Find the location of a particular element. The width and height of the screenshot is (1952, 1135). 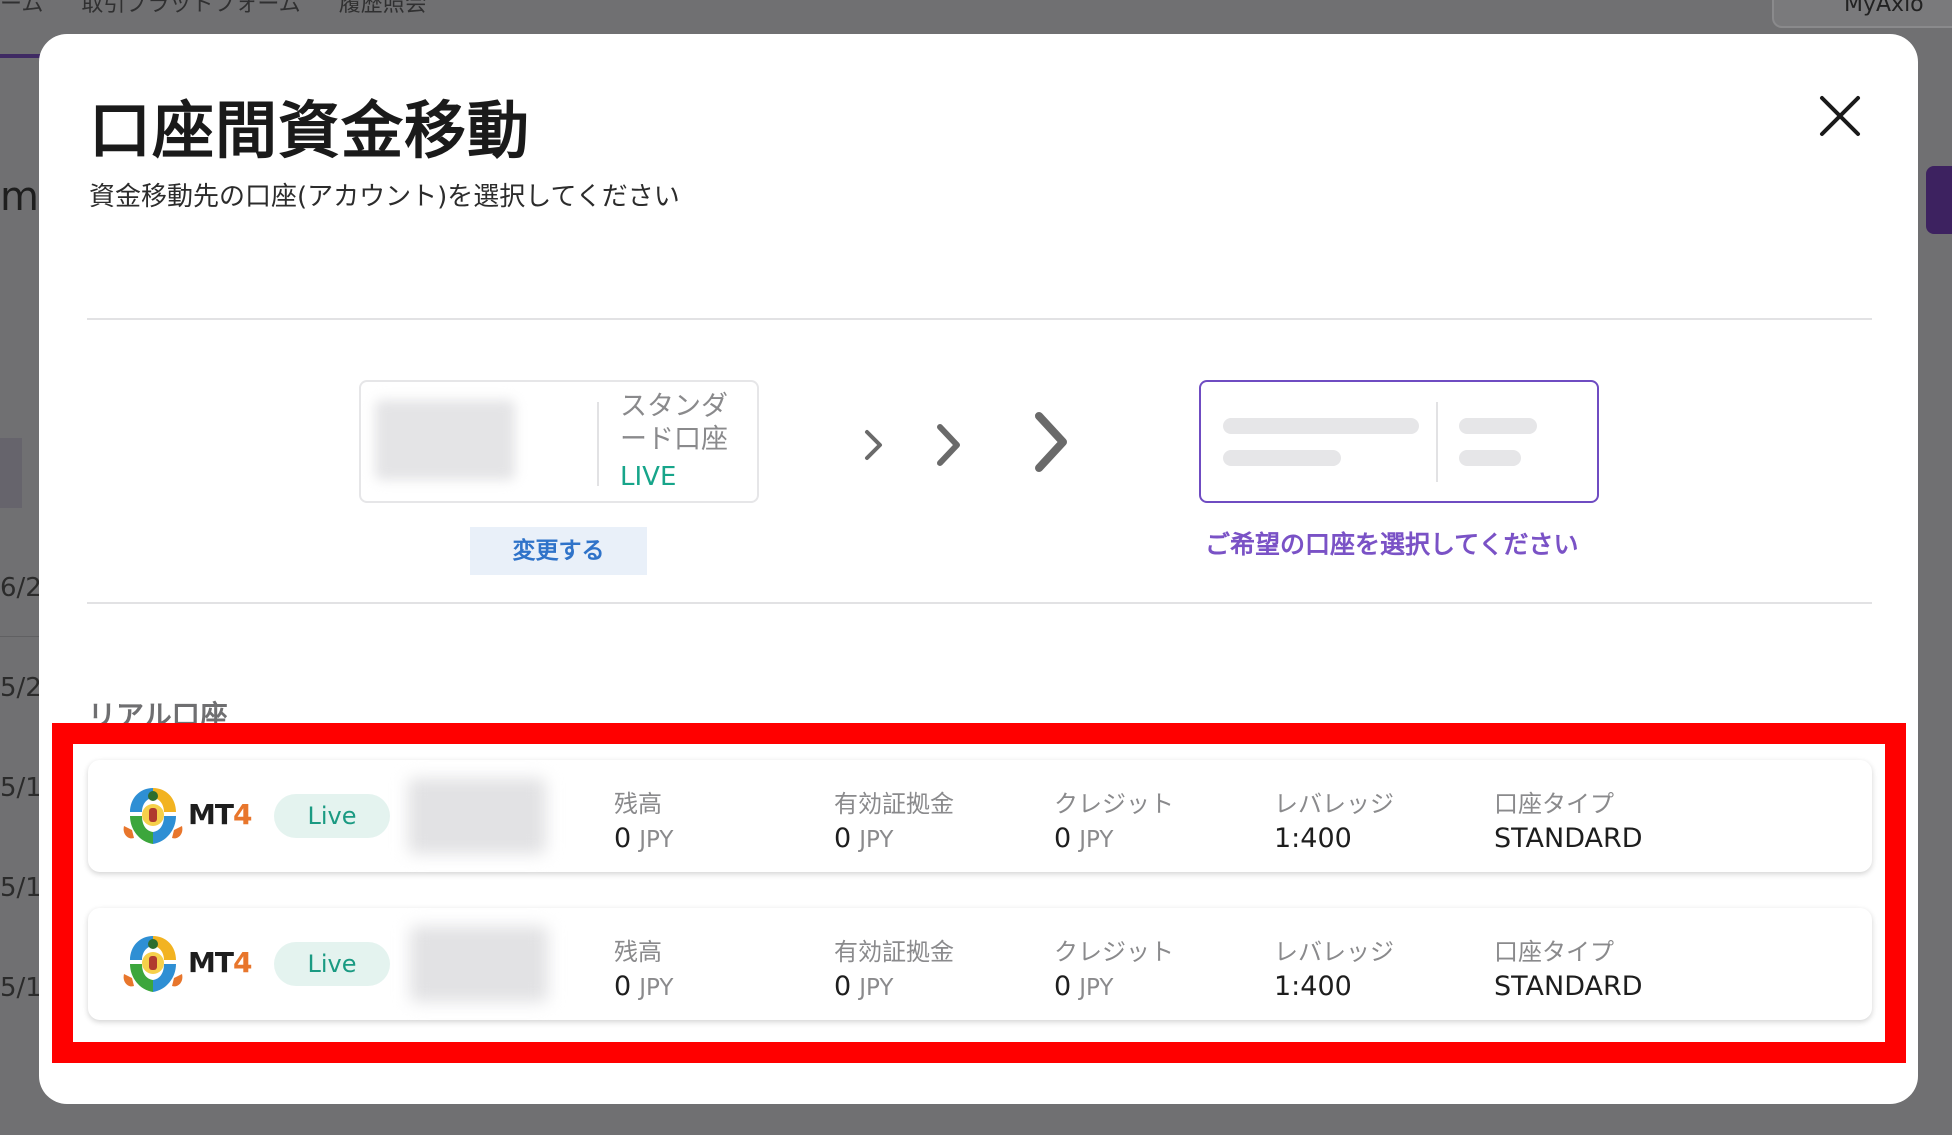

background-tab: ーム is located at coordinates (22, 8).